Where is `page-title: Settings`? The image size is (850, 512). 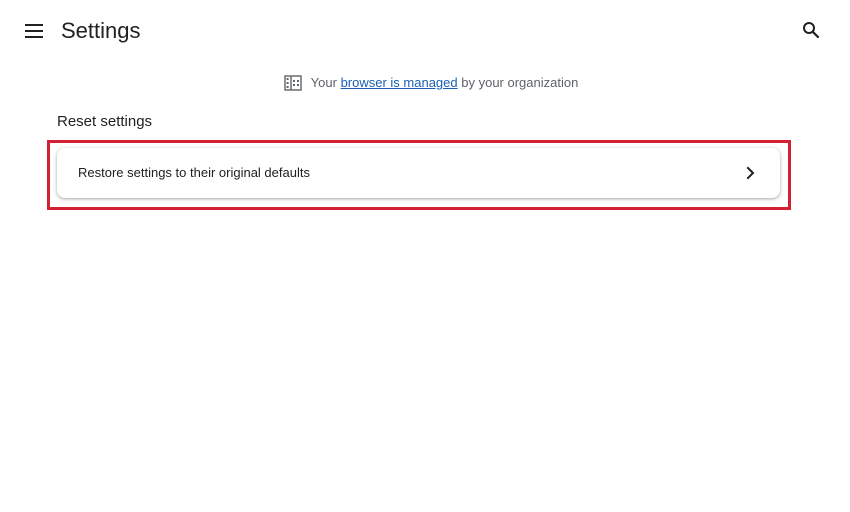
page-title: Settings is located at coordinates (101, 30).